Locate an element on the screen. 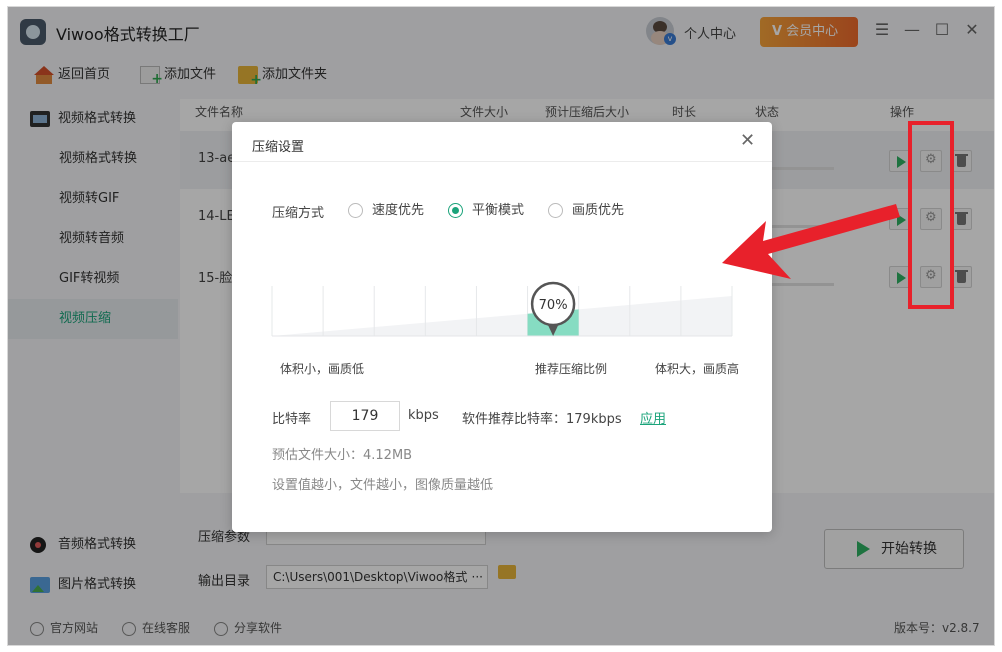 The width and height of the screenshot is (1002, 652). radio-balanced: 平衡模式 is located at coordinates (486, 211).